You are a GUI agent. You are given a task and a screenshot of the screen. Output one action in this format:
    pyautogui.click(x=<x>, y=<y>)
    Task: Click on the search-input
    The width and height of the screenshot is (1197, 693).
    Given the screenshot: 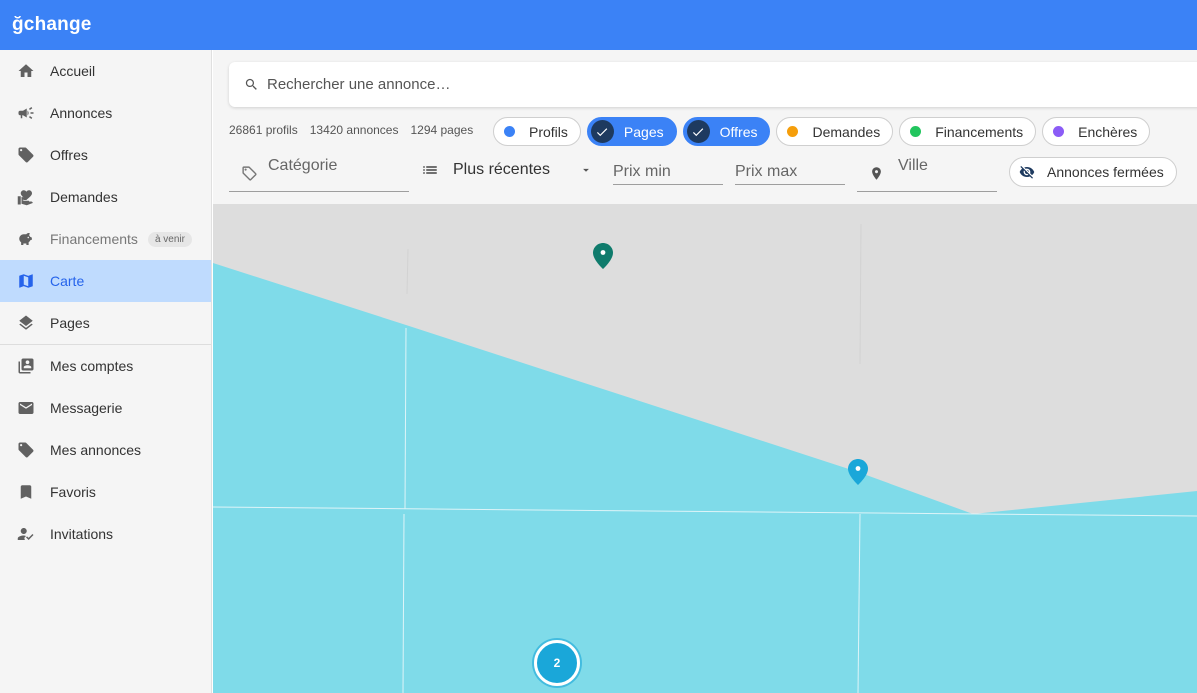 What is the action you would take?
    pyautogui.click(x=667, y=84)
    